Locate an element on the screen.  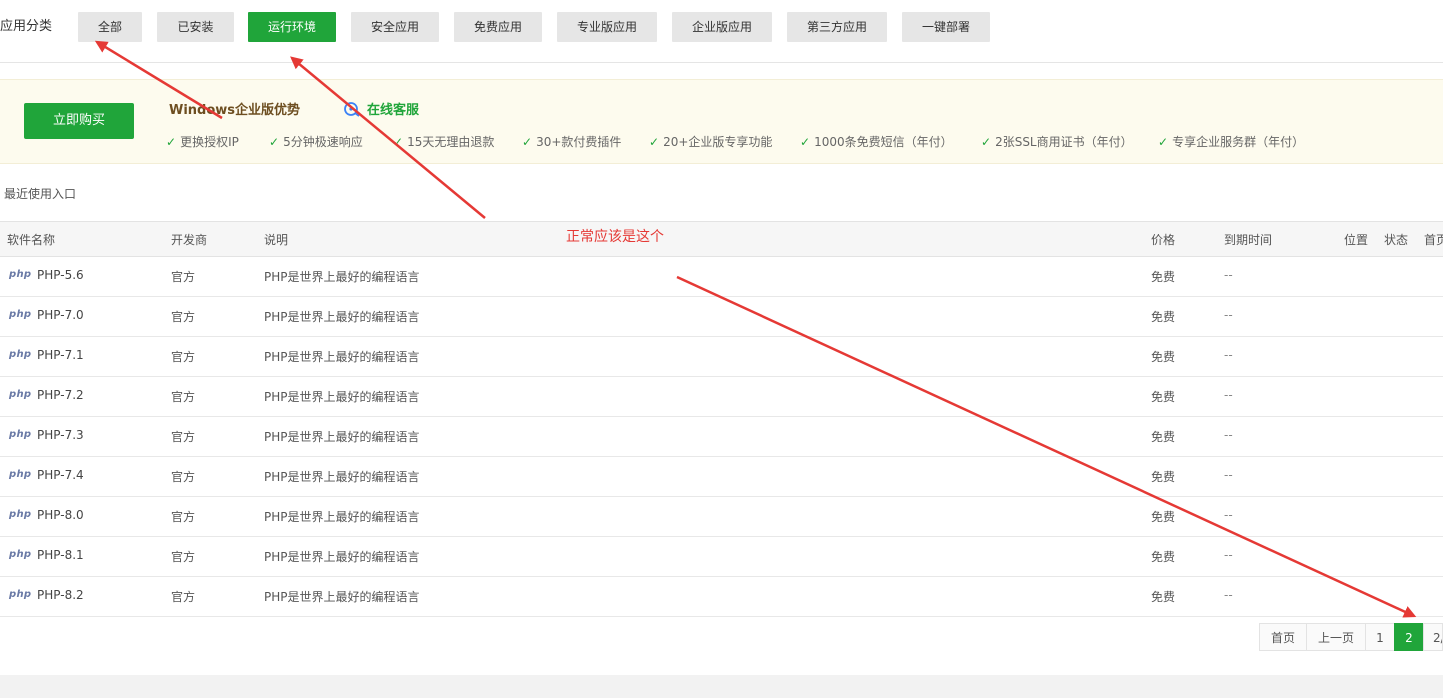
promo-title: Windows企业版优势 is located at coordinates (235, 110).